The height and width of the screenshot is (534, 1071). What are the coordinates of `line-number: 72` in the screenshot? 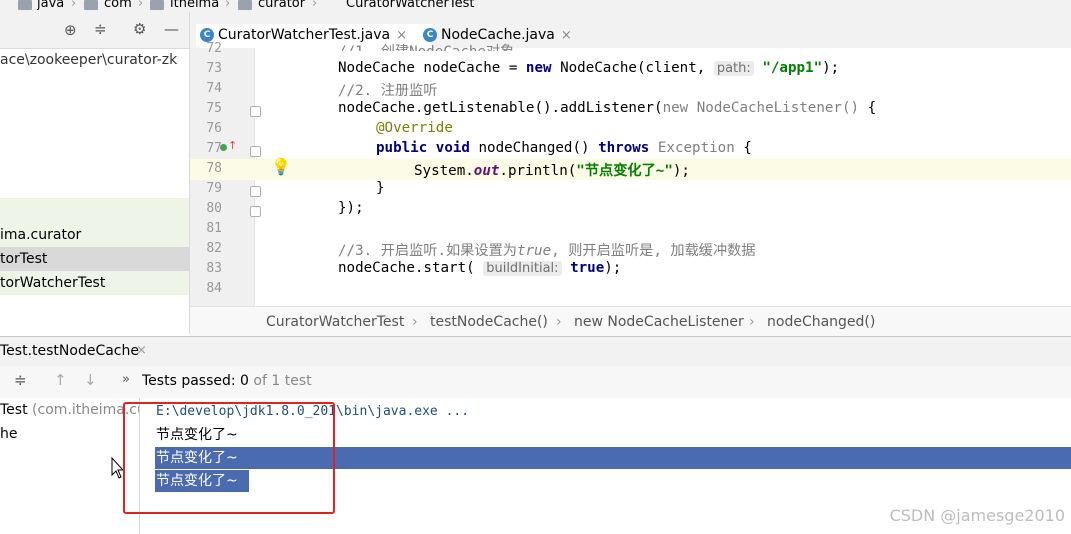 It's located at (214, 48).